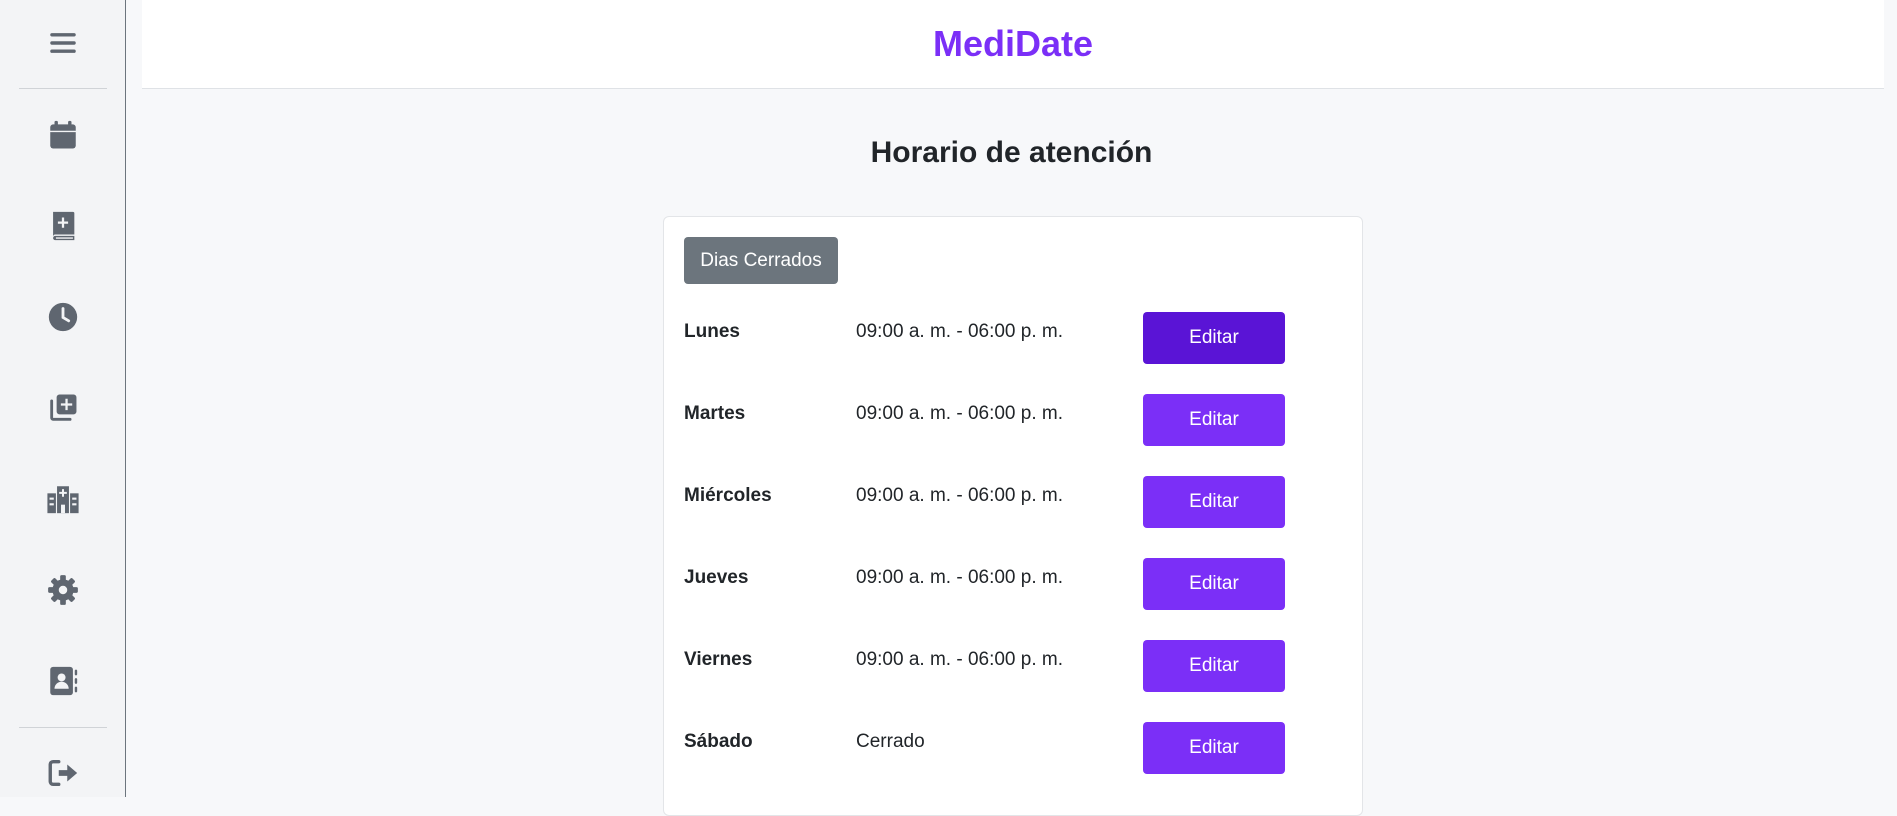 The width and height of the screenshot is (1897, 816). I want to click on edit-friday-button: Editar, so click(1214, 666).